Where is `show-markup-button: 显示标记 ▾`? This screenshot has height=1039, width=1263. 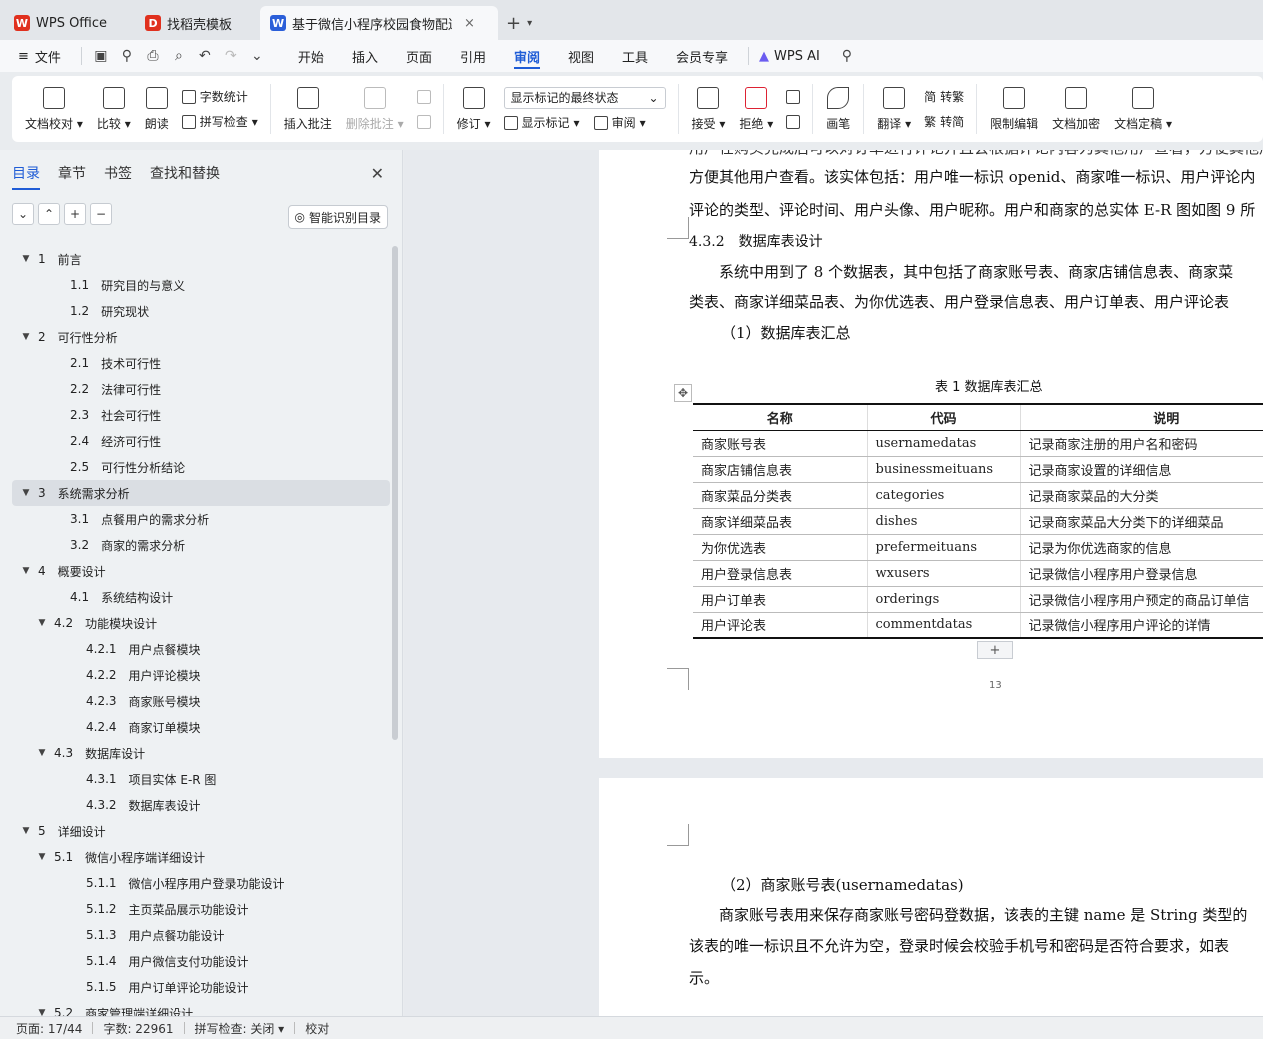 show-markup-button: 显示标记 ▾ is located at coordinates (541, 122).